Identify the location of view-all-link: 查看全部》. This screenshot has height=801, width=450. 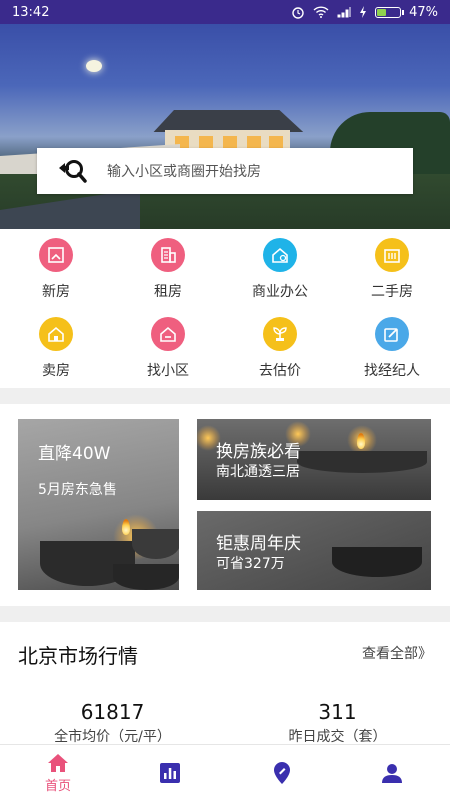
(397, 653).